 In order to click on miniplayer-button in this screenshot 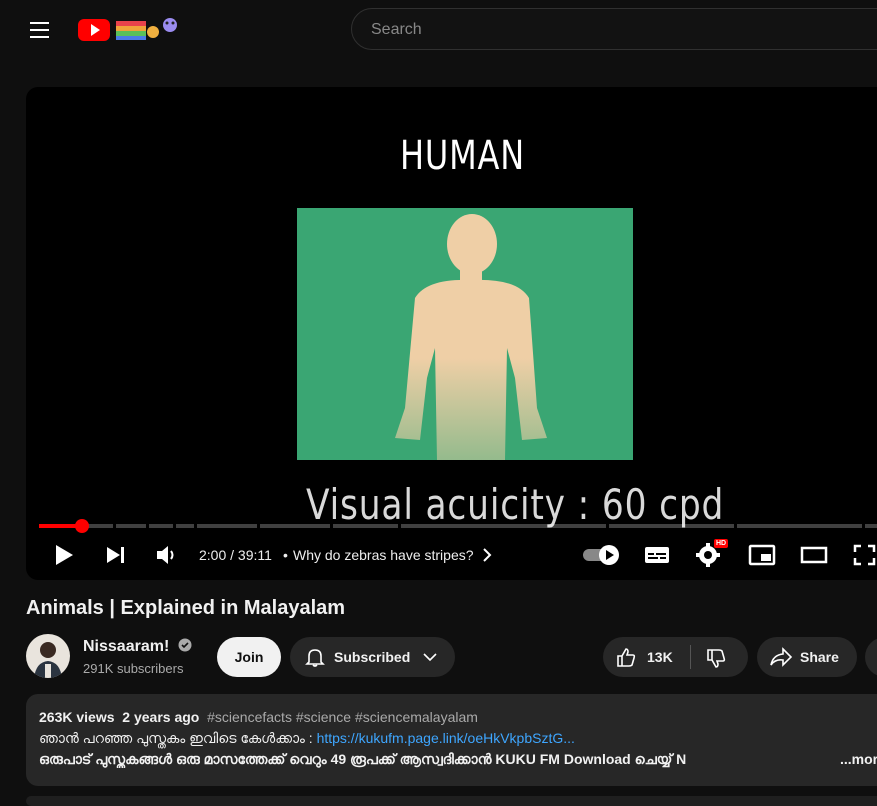, I will do `click(762, 555)`.